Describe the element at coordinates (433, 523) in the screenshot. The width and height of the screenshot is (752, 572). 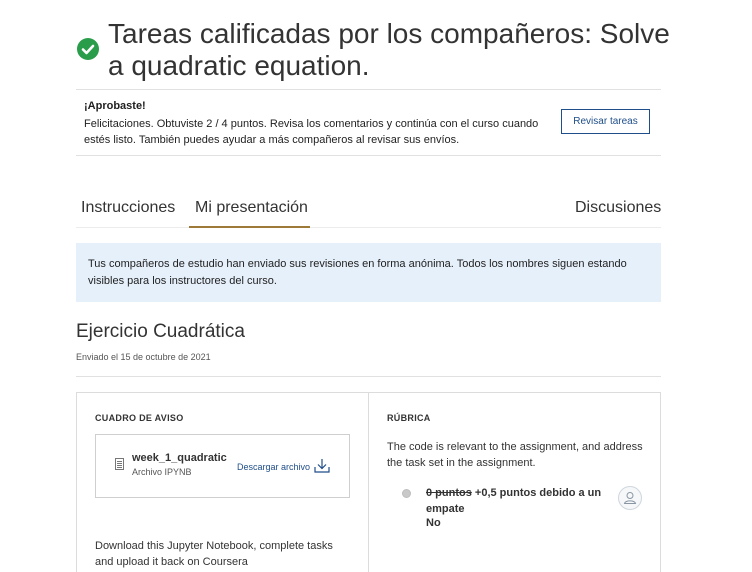
I see `rubric-answer: No` at that location.